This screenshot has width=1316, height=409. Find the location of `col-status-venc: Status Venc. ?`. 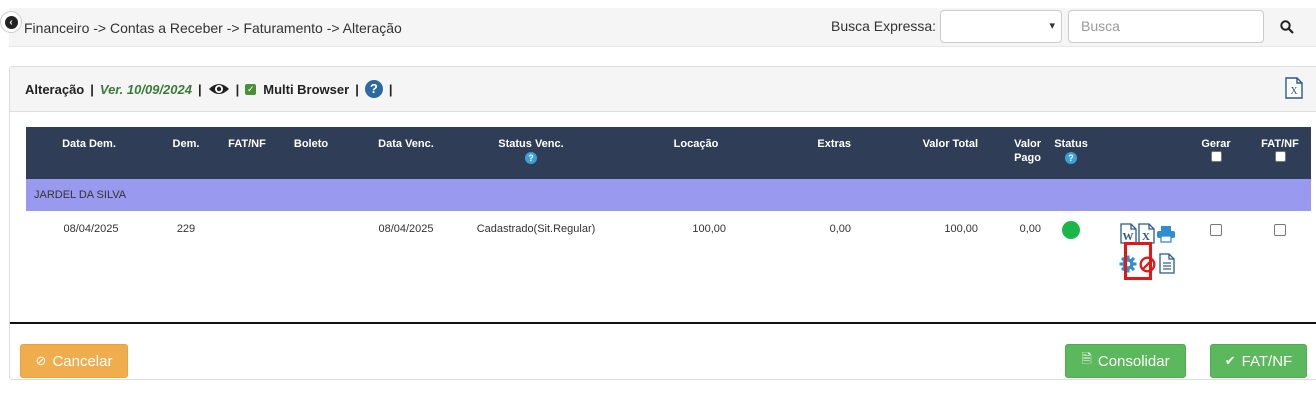

col-status-venc: Status Venc. ? is located at coordinates (531, 151).